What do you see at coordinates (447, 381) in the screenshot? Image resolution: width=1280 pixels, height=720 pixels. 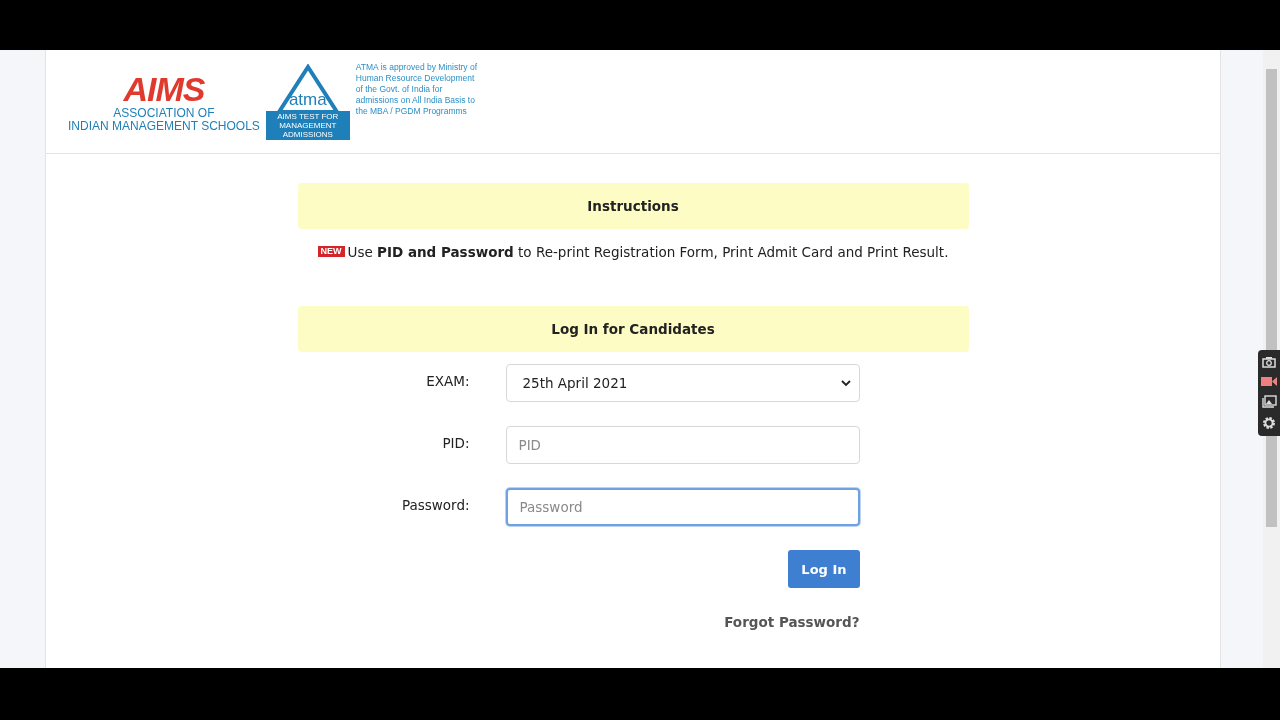 I see `field-label: EXAM:` at bounding box center [447, 381].